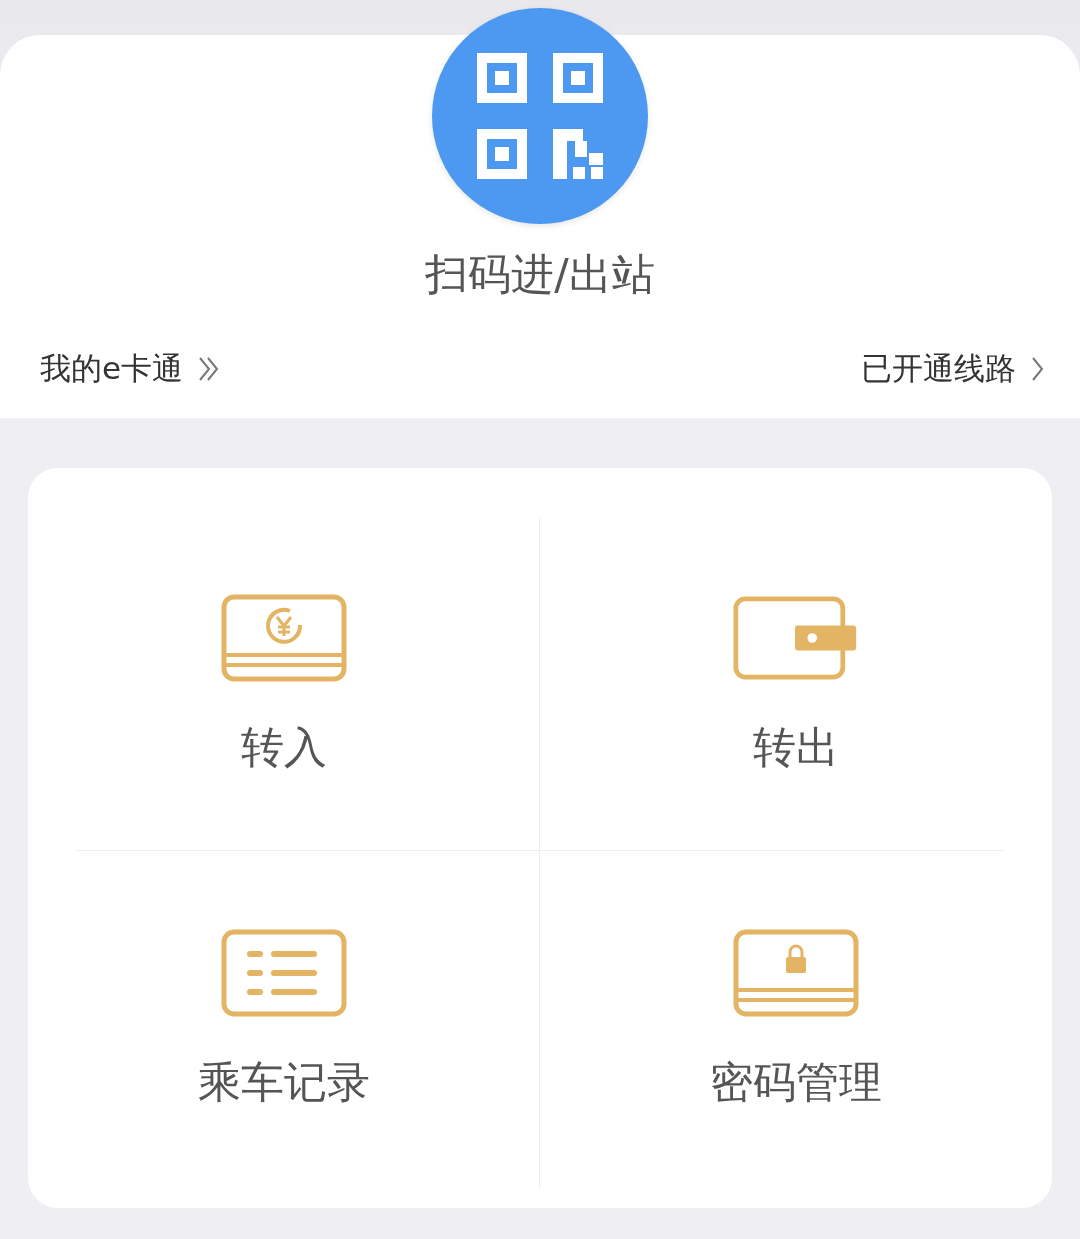 The height and width of the screenshot is (1239, 1080). Describe the element at coordinates (540, 274) in the screenshot. I see `scan-label: 扫码进/出站` at that location.